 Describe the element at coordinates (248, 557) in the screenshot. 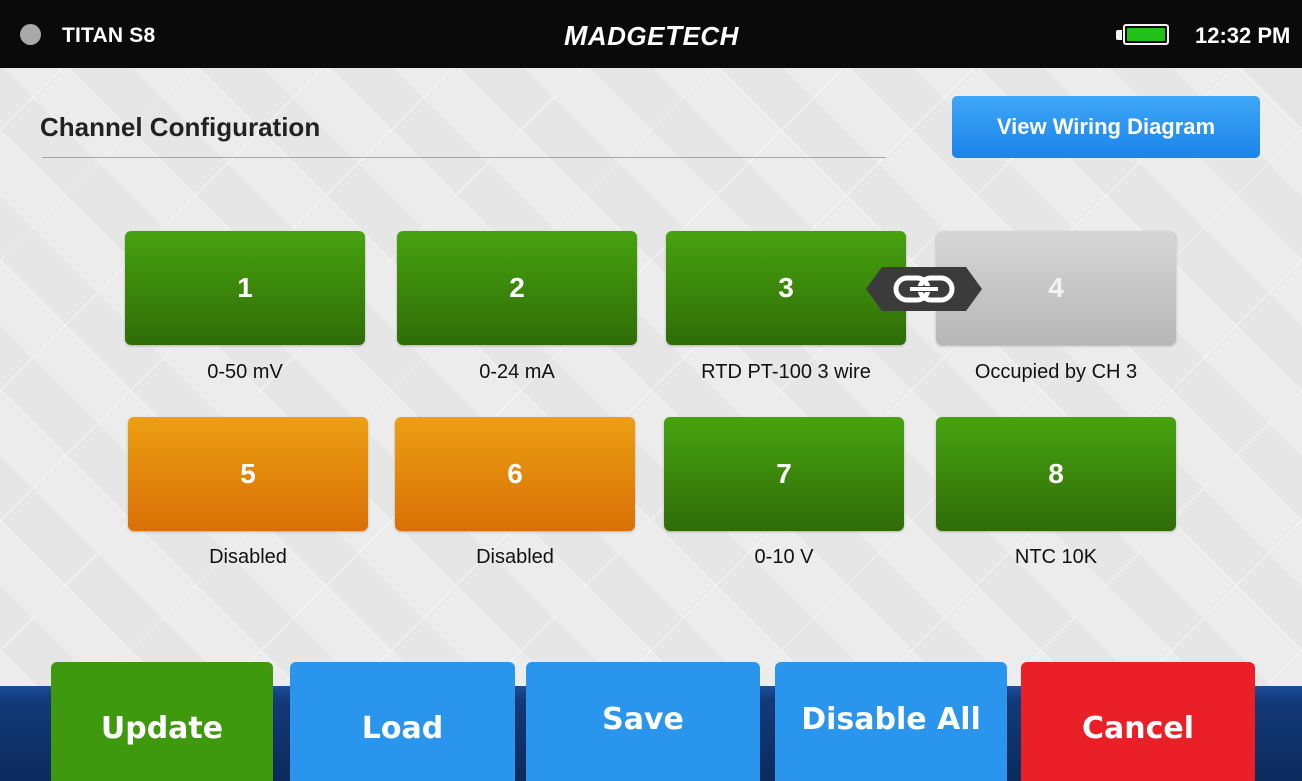

I see `channel-5-label: Disabled` at that location.